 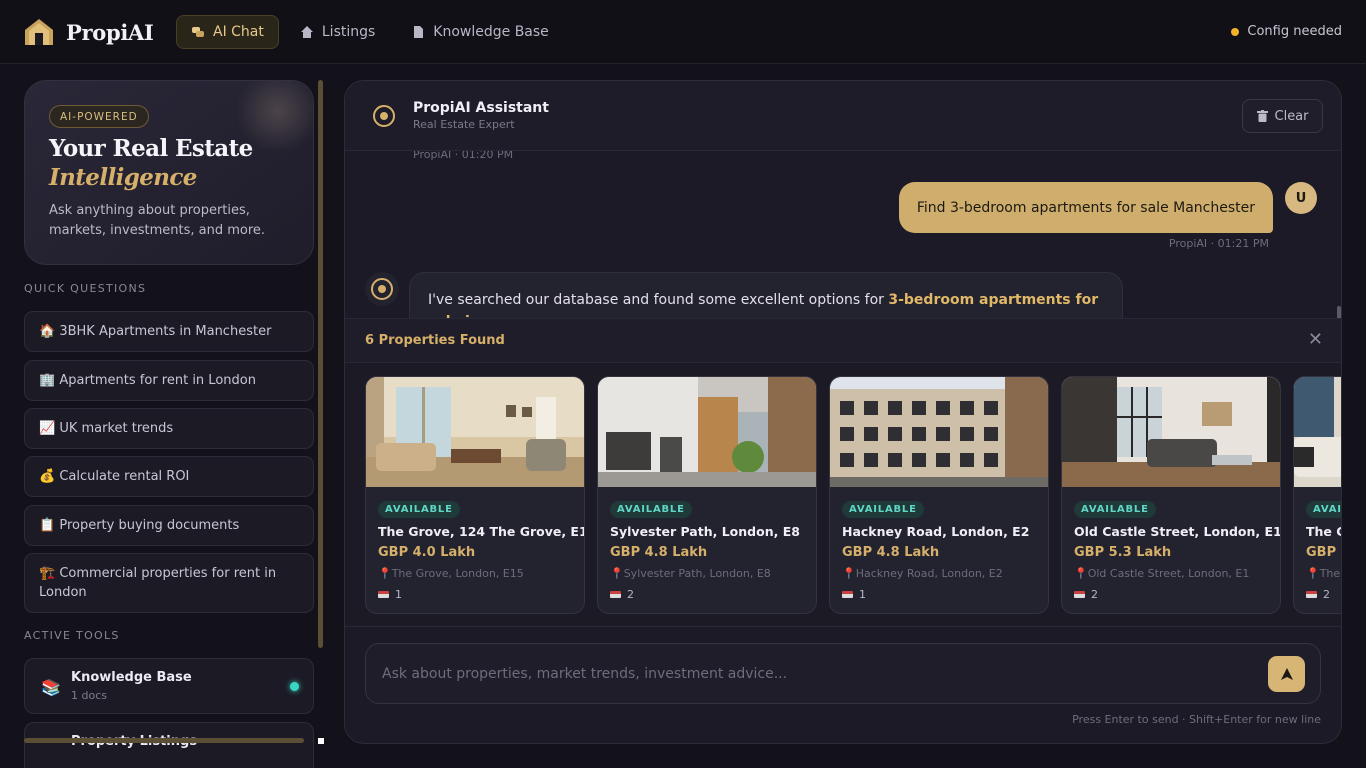 What do you see at coordinates (72, 635) in the screenshot?
I see `active-tools-label: ACTIVE TOOLS` at bounding box center [72, 635].